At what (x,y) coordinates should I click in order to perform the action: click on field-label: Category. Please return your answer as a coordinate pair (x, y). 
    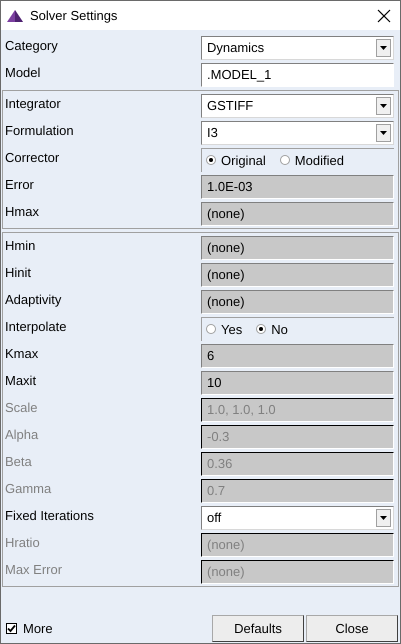
    Looking at the image, I should click on (32, 45).